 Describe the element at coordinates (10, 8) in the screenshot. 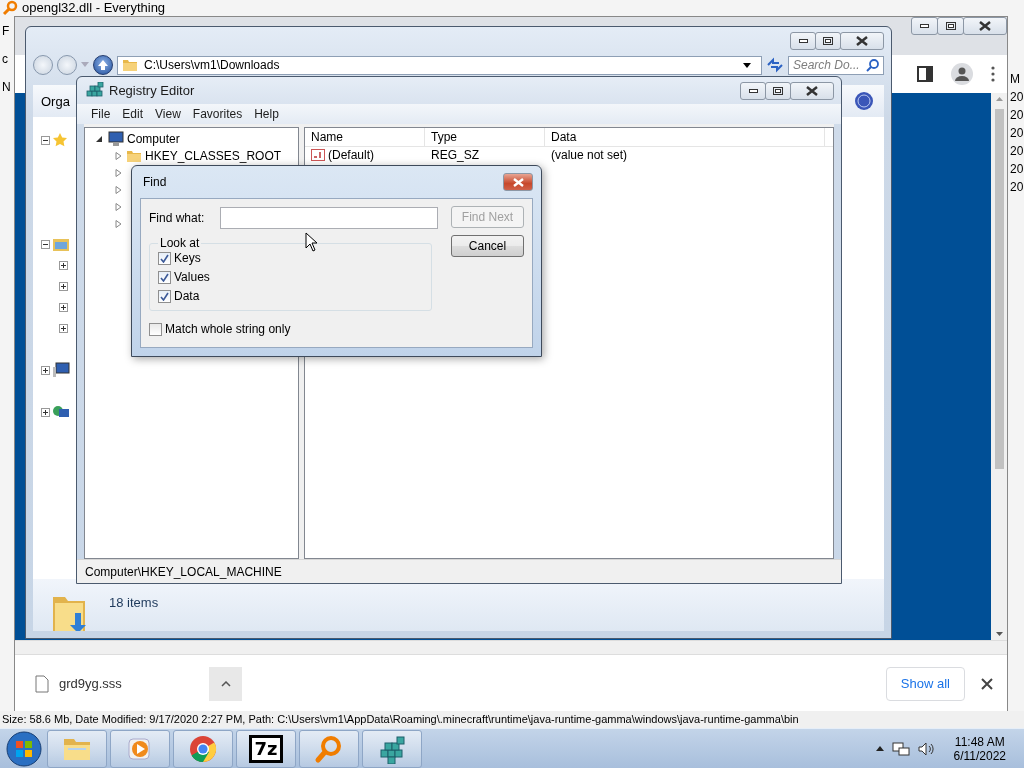

I see `magnifier-icon` at that location.